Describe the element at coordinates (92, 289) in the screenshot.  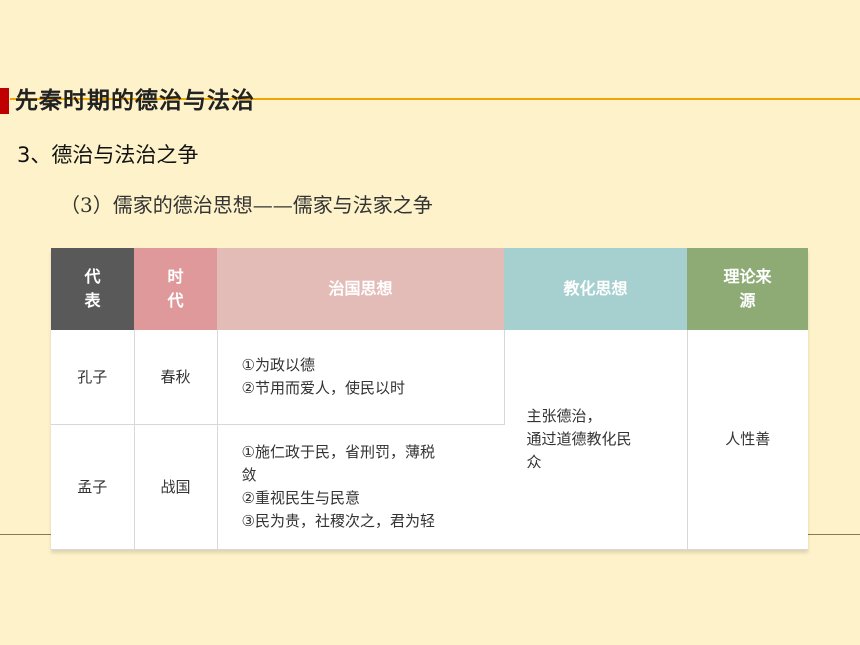
I see `header-representative: 代 表` at that location.